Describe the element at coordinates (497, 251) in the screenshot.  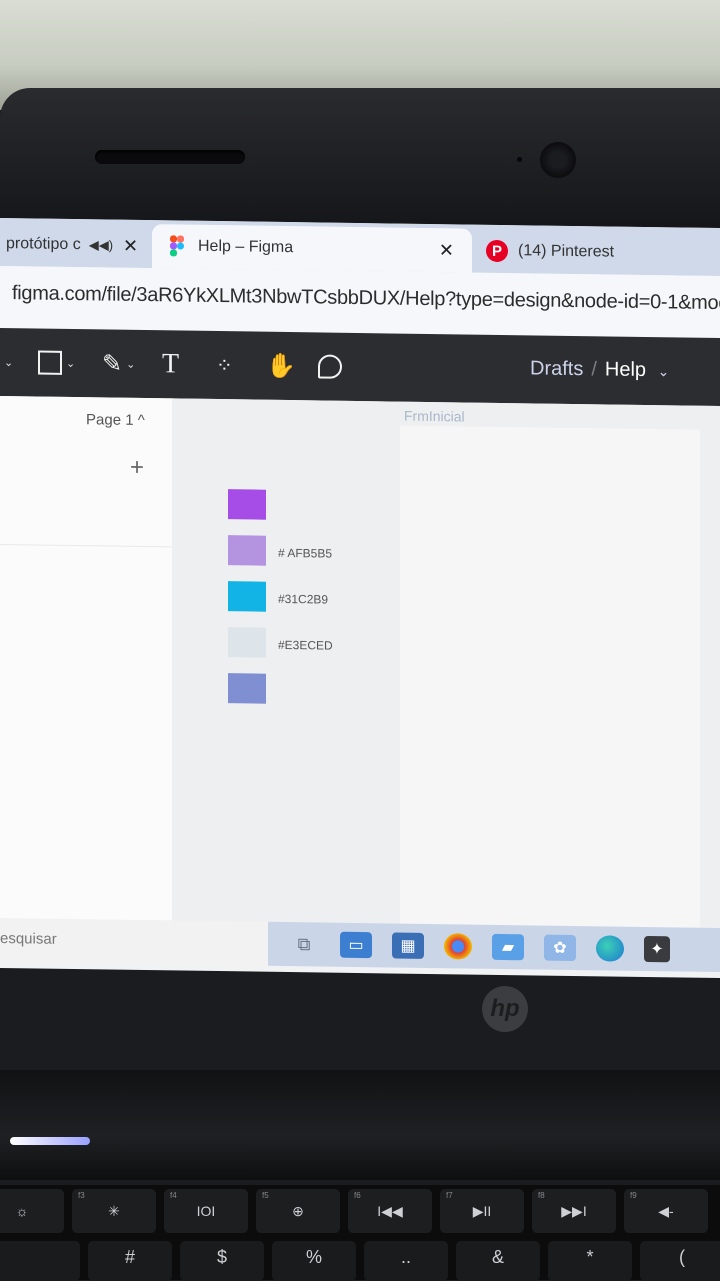
I see `pinterest-icon: P` at that location.